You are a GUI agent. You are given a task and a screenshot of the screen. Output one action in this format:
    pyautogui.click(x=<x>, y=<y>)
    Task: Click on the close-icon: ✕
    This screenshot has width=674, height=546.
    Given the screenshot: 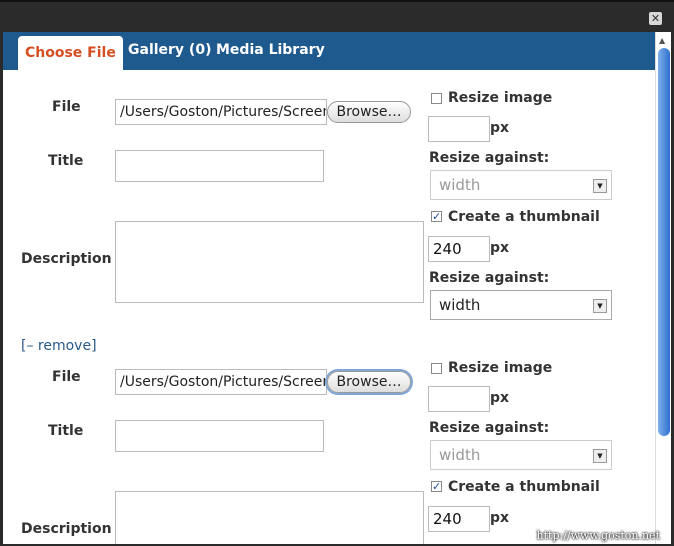 What is the action you would take?
    pyautogui.click(x=655, y=18)
    